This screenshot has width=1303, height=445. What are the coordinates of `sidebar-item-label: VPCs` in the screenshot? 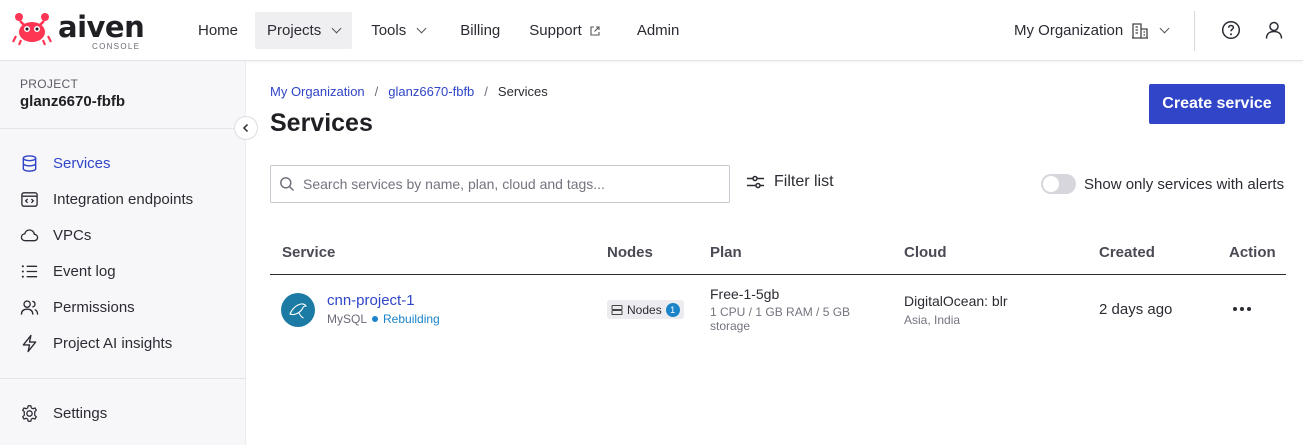 It's located at (72, 235).